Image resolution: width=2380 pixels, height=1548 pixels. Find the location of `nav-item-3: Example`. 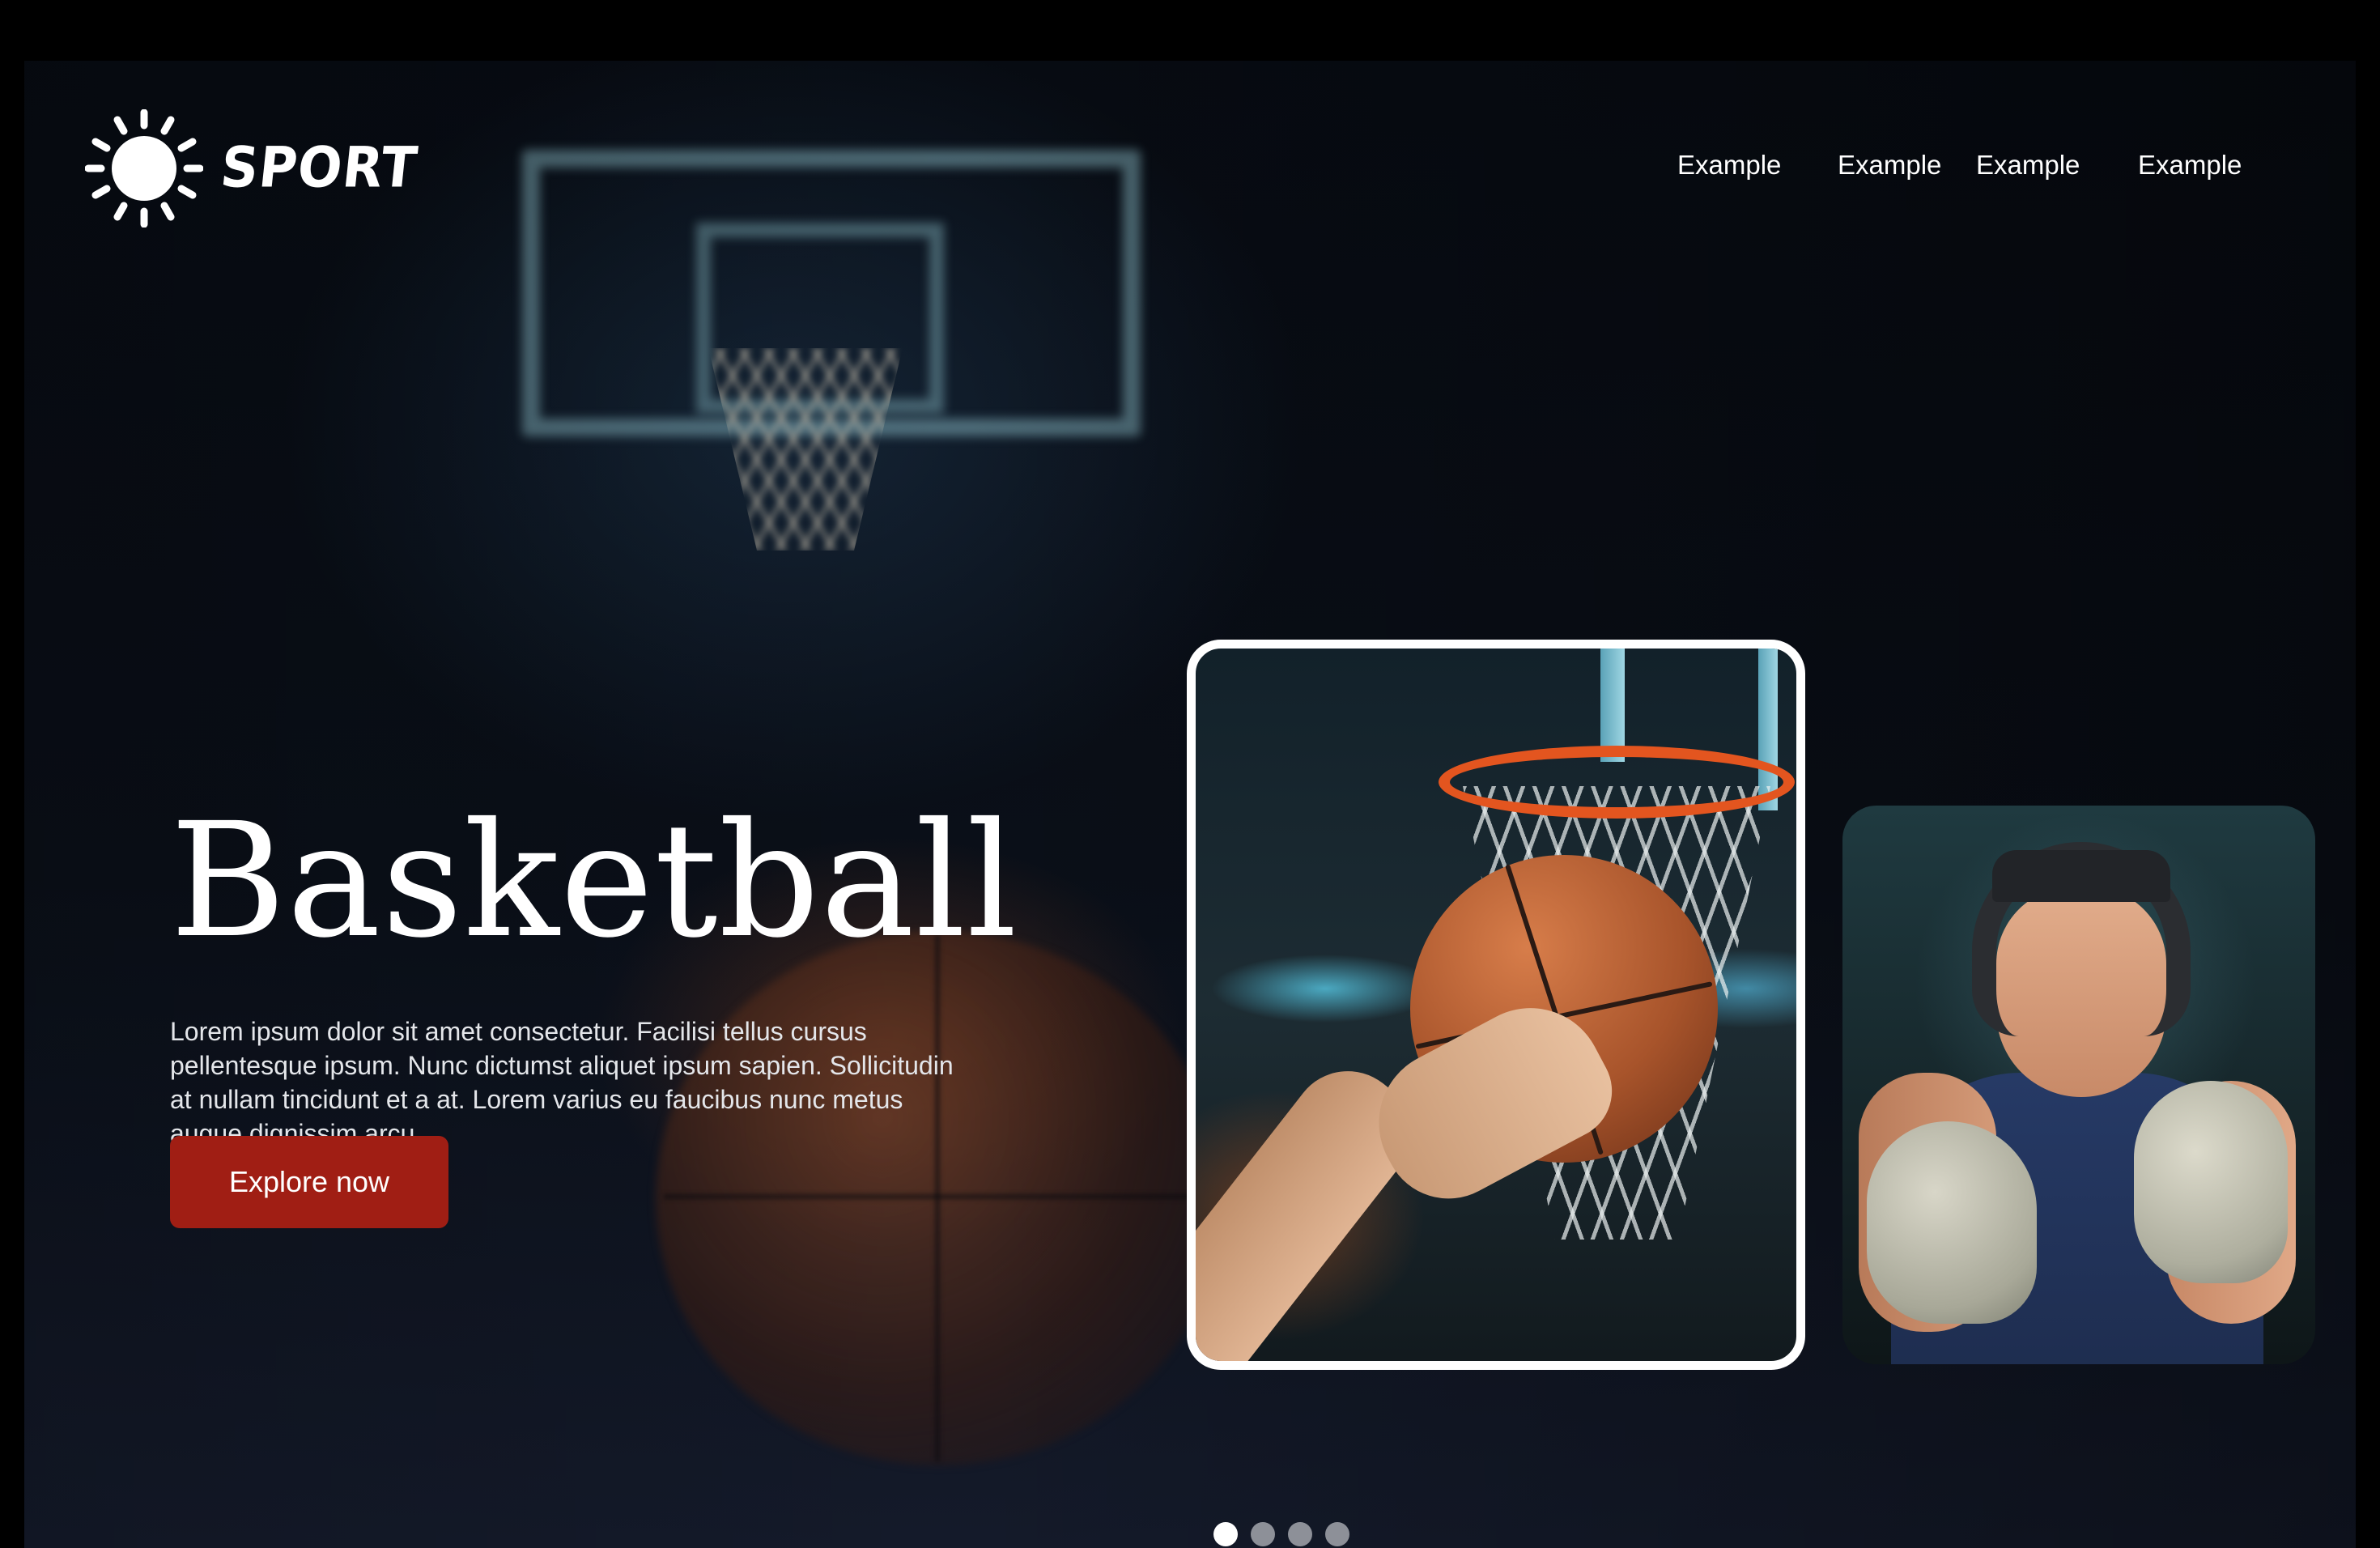

nav-item-3: Example is located at coordinates (2028, 166).